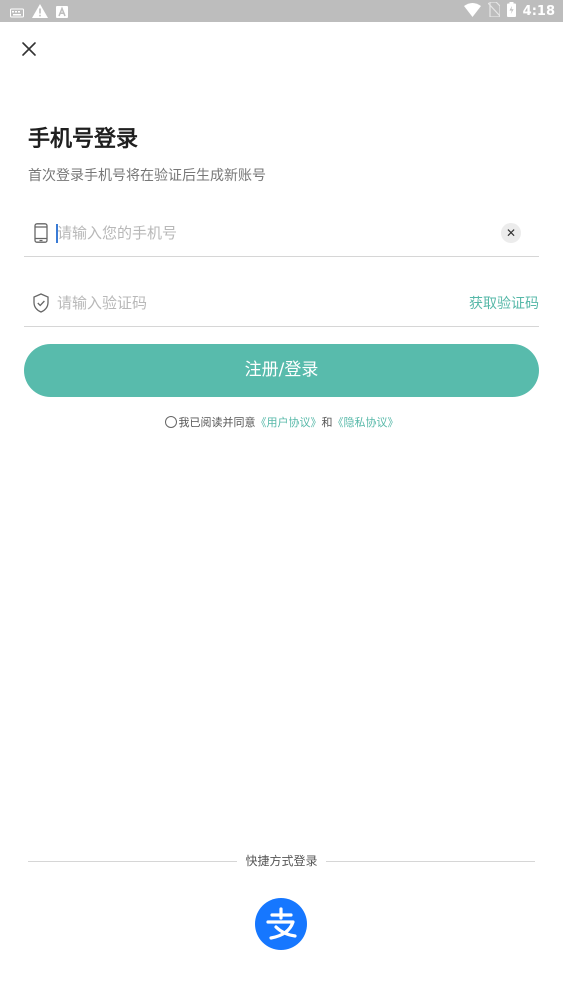 This screenshot has height=1002, width=563. I want to click on phone-field: ✕, so click(281, 232).